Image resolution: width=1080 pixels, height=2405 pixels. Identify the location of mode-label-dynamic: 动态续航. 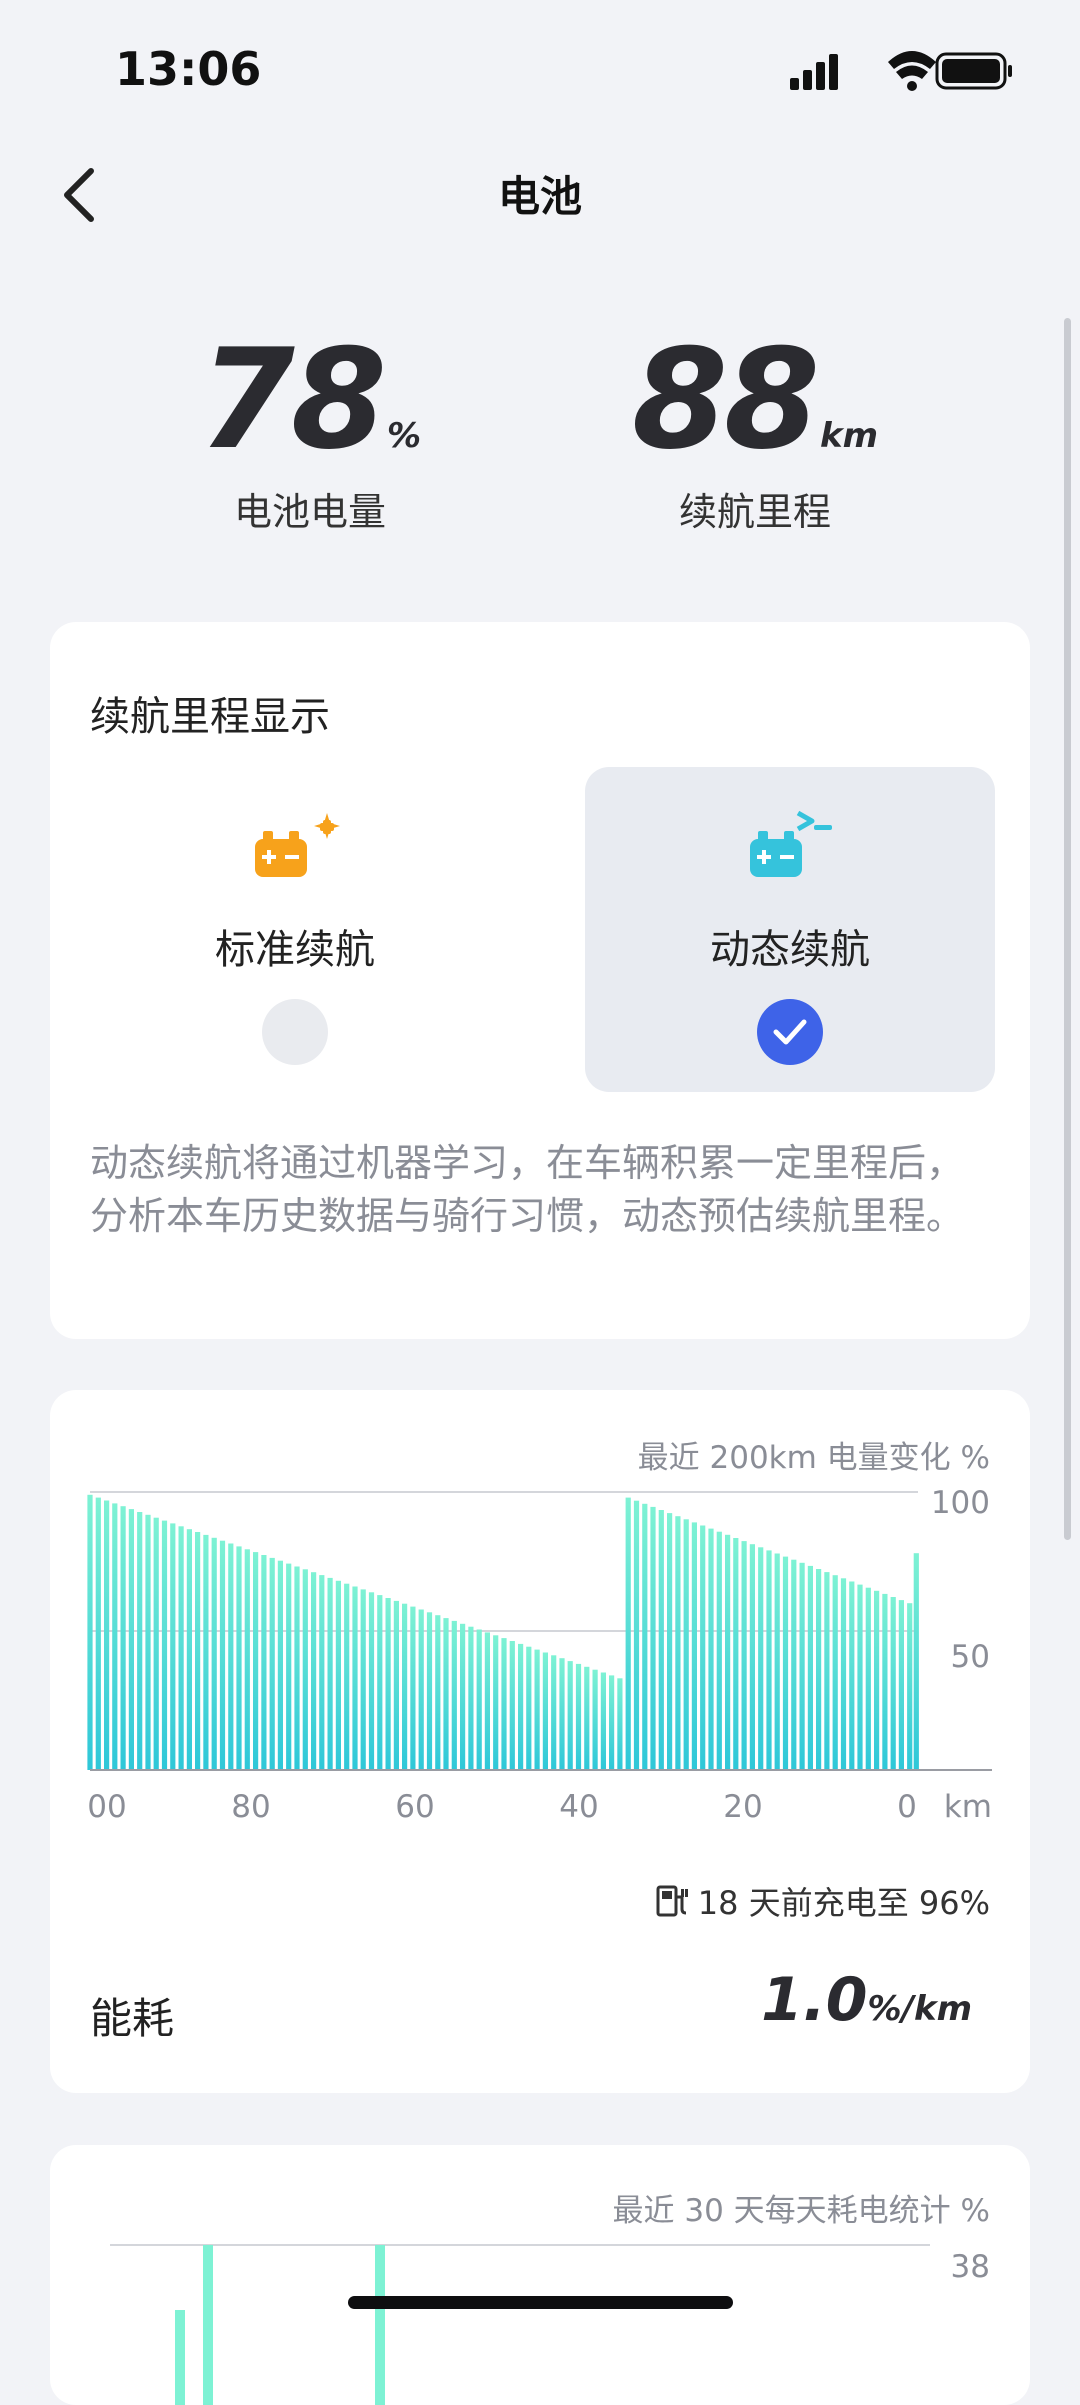
(790, 950).